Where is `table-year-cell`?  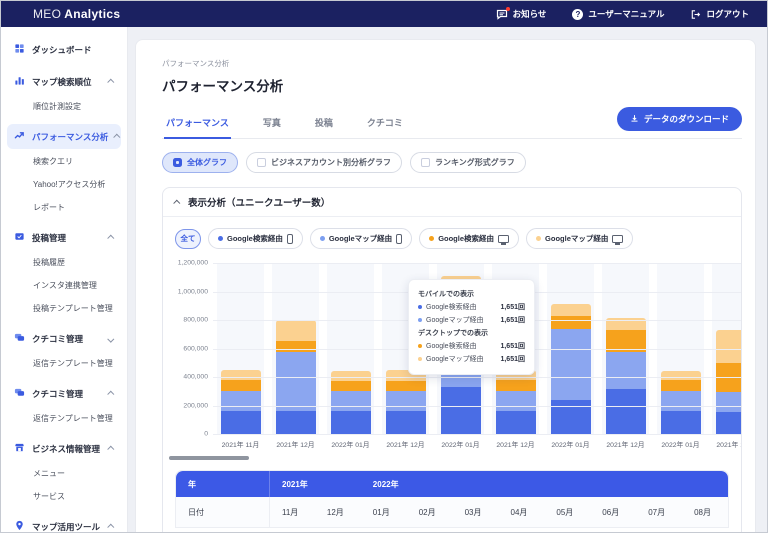 table-year-cell is located at coordinates (567, 484).